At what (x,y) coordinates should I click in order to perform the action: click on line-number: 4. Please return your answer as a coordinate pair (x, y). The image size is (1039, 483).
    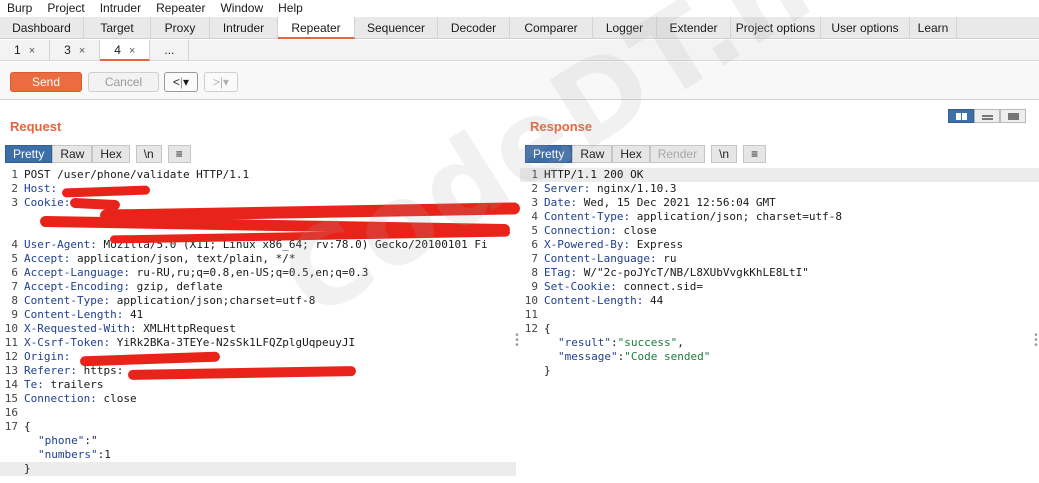
    Looking at the image, I should click on (14, 244).